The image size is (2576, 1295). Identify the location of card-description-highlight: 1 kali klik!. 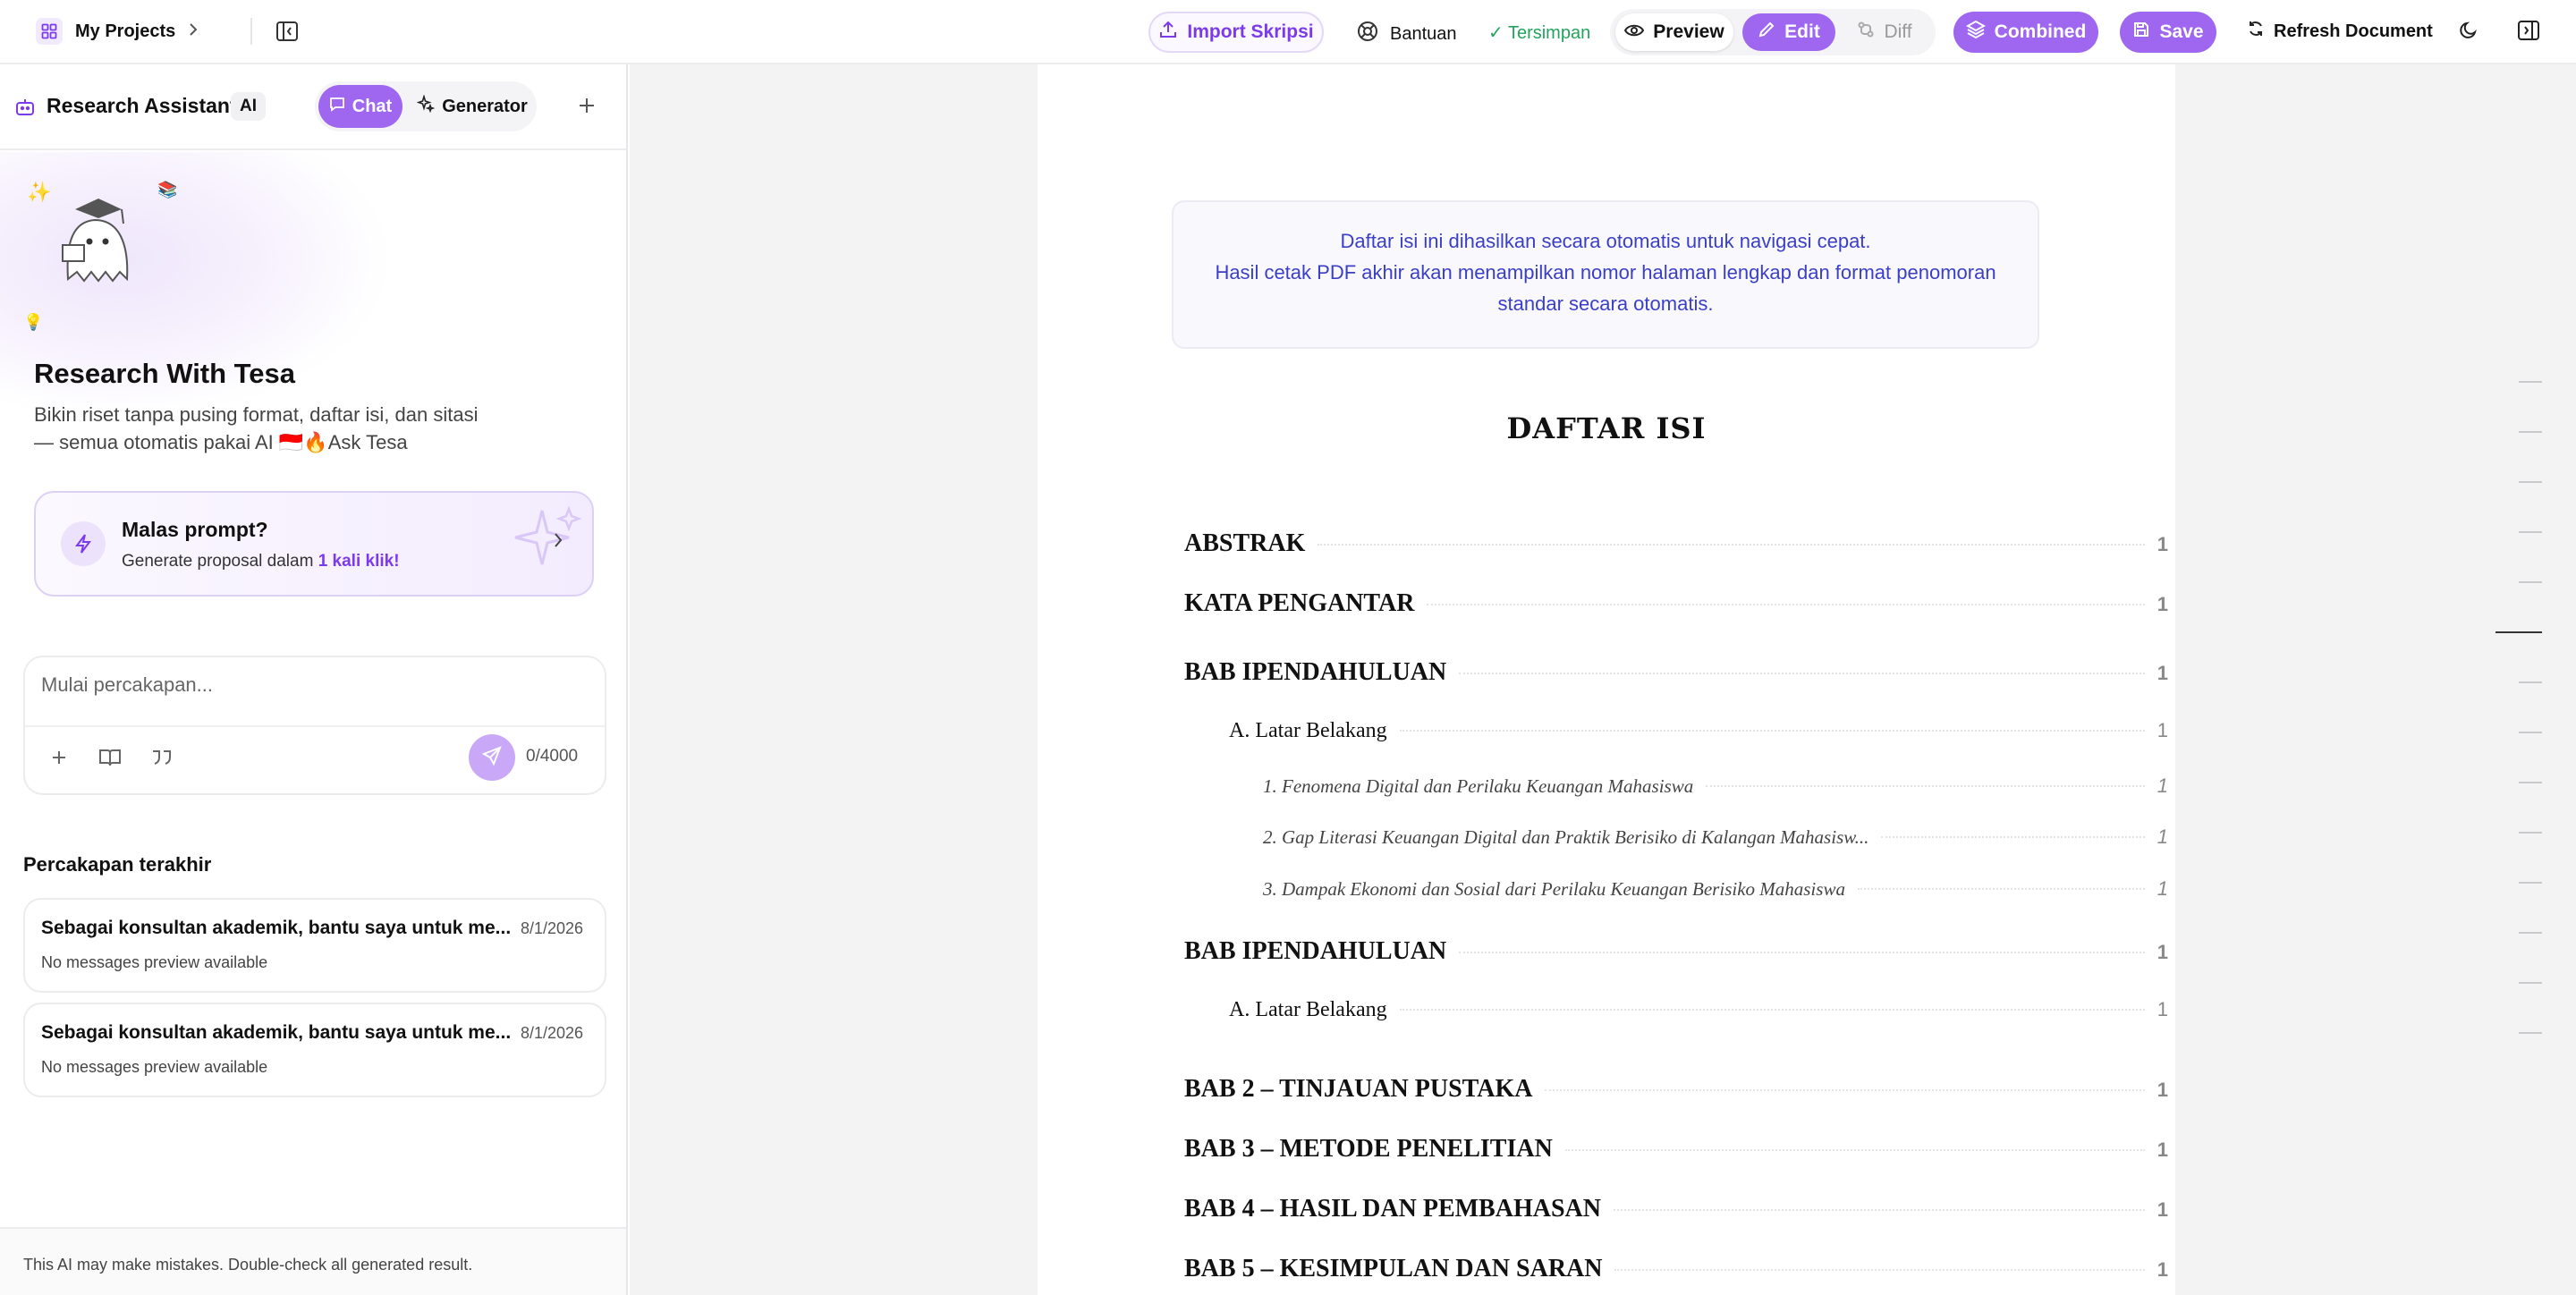
(359, 562).